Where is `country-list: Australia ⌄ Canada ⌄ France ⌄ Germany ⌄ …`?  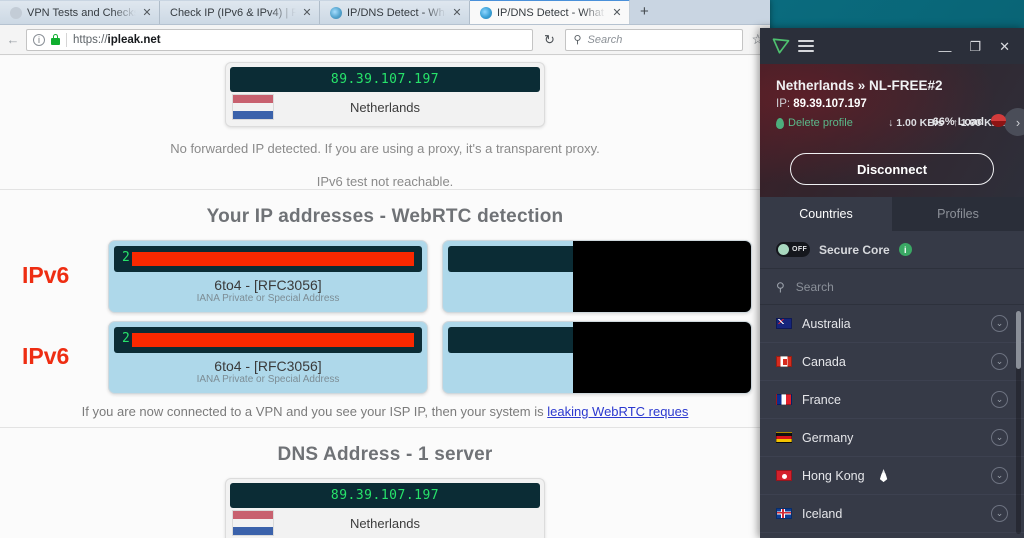
country-list: Australia ⌄ Canada ⌄ France ⌄ Germany ⌄ … is located at coordinates (892, 421).